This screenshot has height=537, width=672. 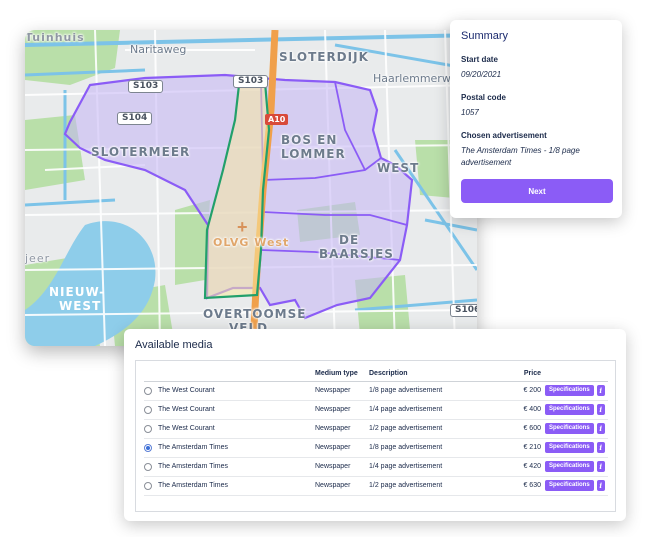 What do you see at coordinates (537, 191) in the screenshot?
I see `next-button: Next` at bounding box center [537, 191].